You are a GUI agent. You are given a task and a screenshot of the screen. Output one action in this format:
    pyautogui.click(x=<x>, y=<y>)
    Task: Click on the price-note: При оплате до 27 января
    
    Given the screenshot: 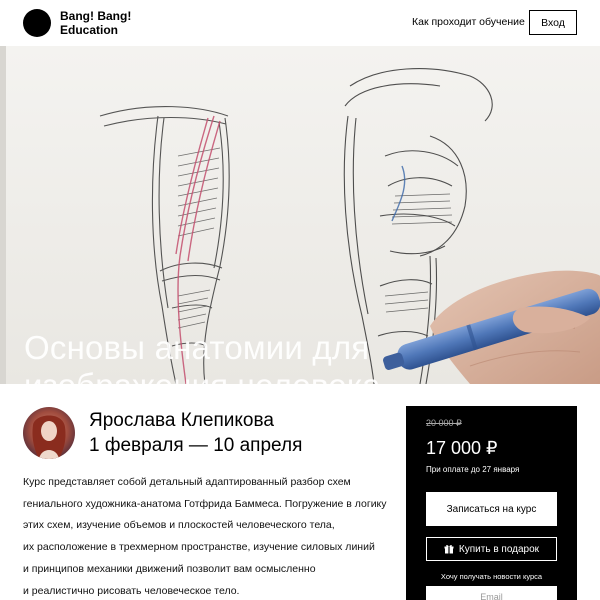 What is the action you would take?
    pyautogui.click(x=473, y=469)
    